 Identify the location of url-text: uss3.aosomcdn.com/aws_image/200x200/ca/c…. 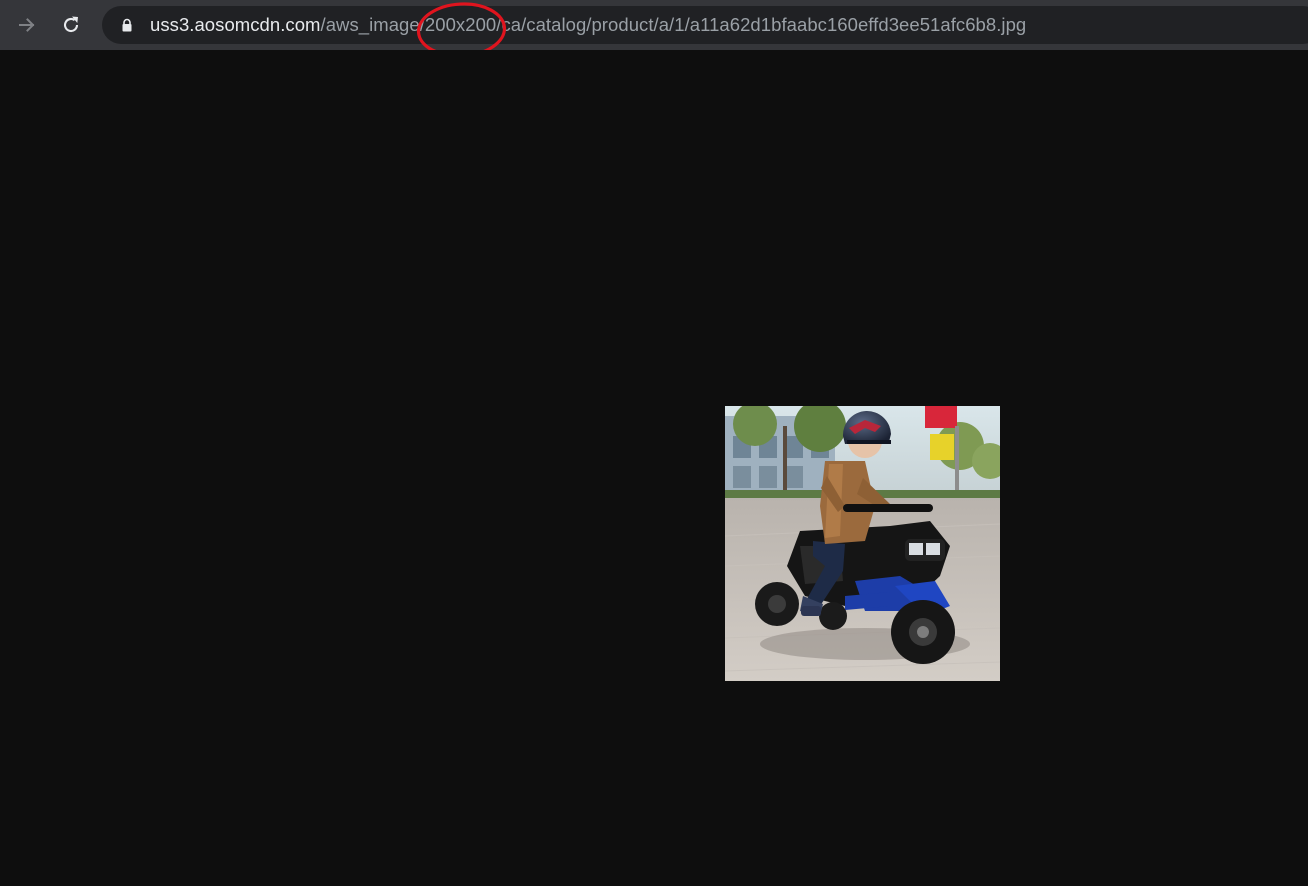
(588, 25).